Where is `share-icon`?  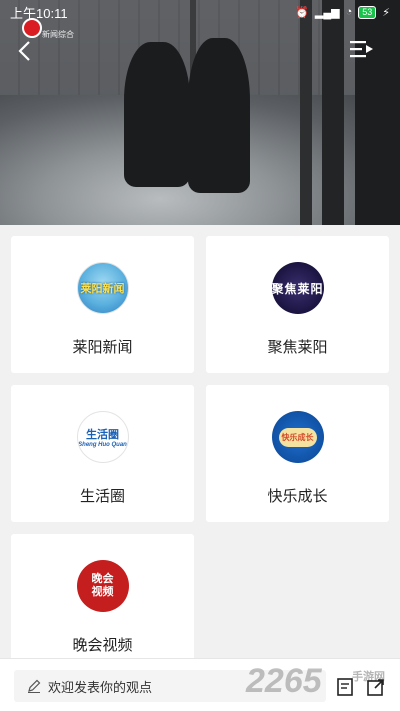
share-icon is located at coordinates (376, 687).